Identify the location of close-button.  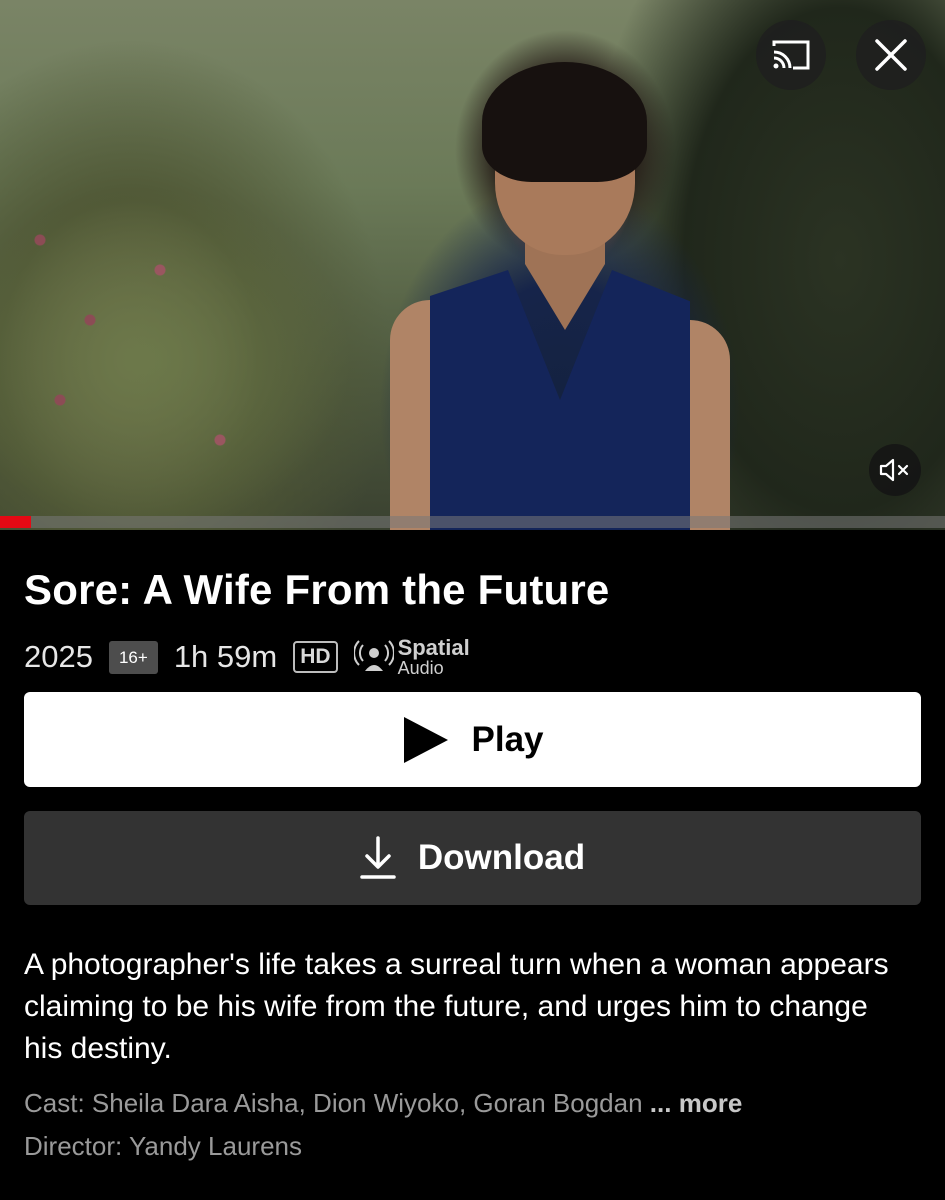
(891, 55).